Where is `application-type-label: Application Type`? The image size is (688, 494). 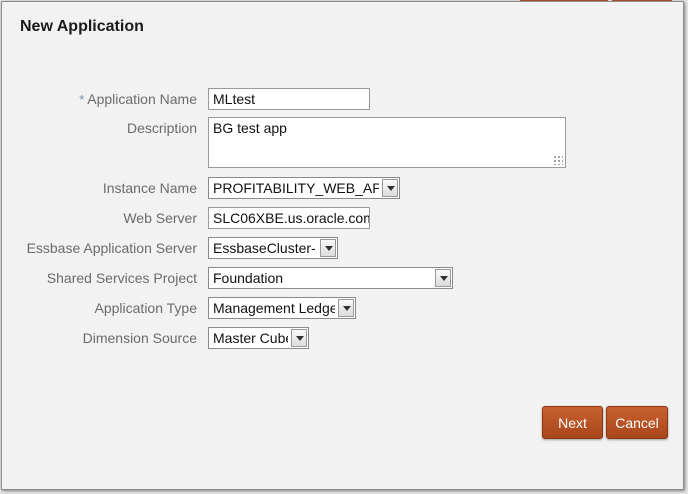 application-type-label: Application Type is located at coordinates (145, 308).